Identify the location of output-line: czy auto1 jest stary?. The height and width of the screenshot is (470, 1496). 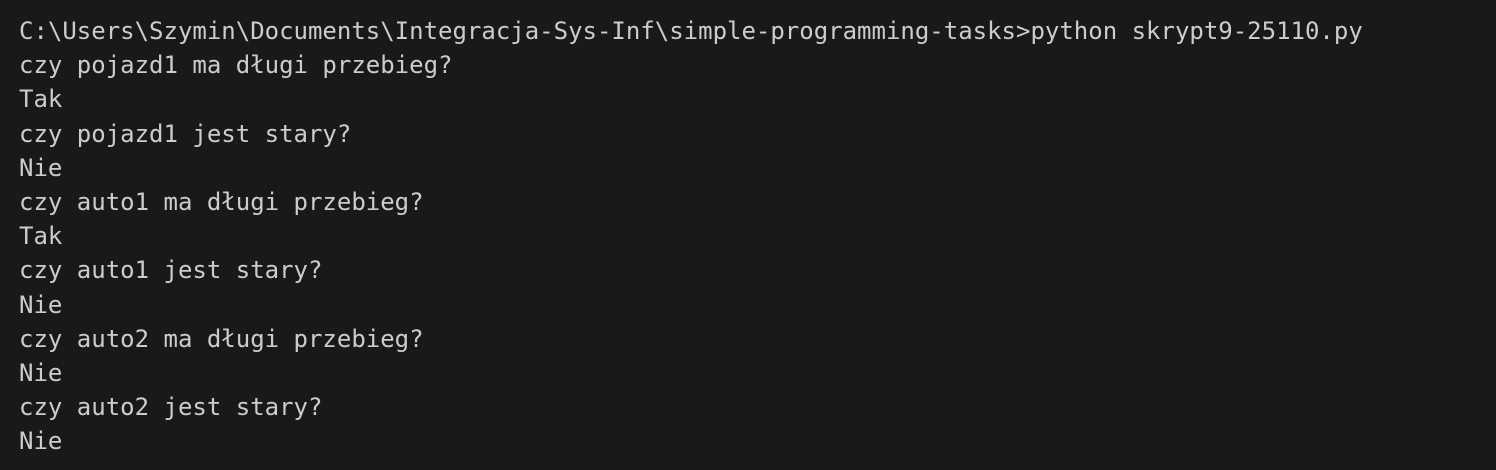
(171, 270).